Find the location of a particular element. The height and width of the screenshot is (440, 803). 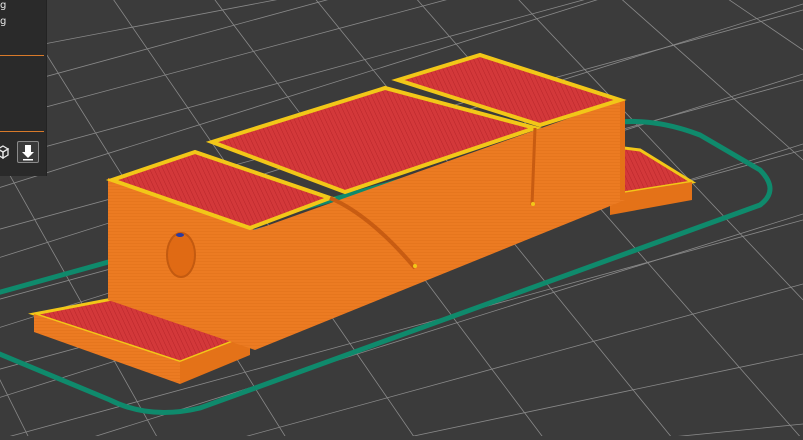

stat-line-2: g is located at coordinates (3, 21).